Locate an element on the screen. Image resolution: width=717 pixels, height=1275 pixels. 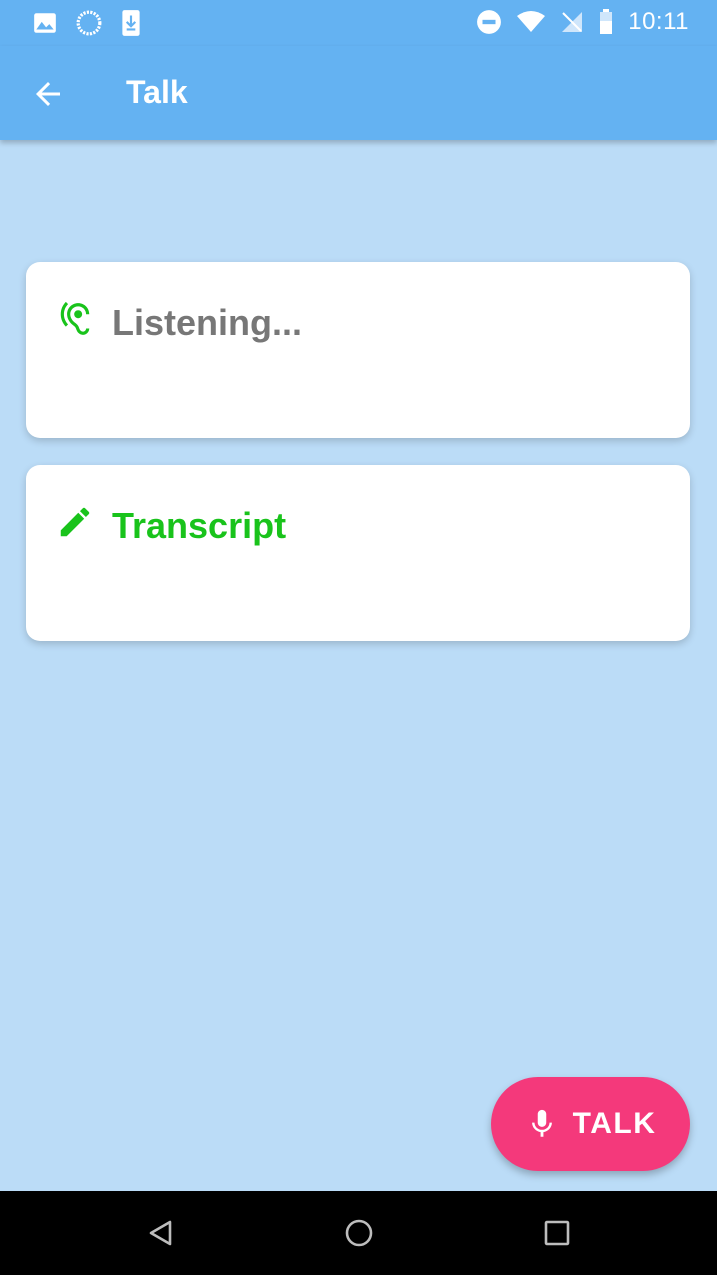
status-bar: 10:11 is located at coordinates (358, 23).